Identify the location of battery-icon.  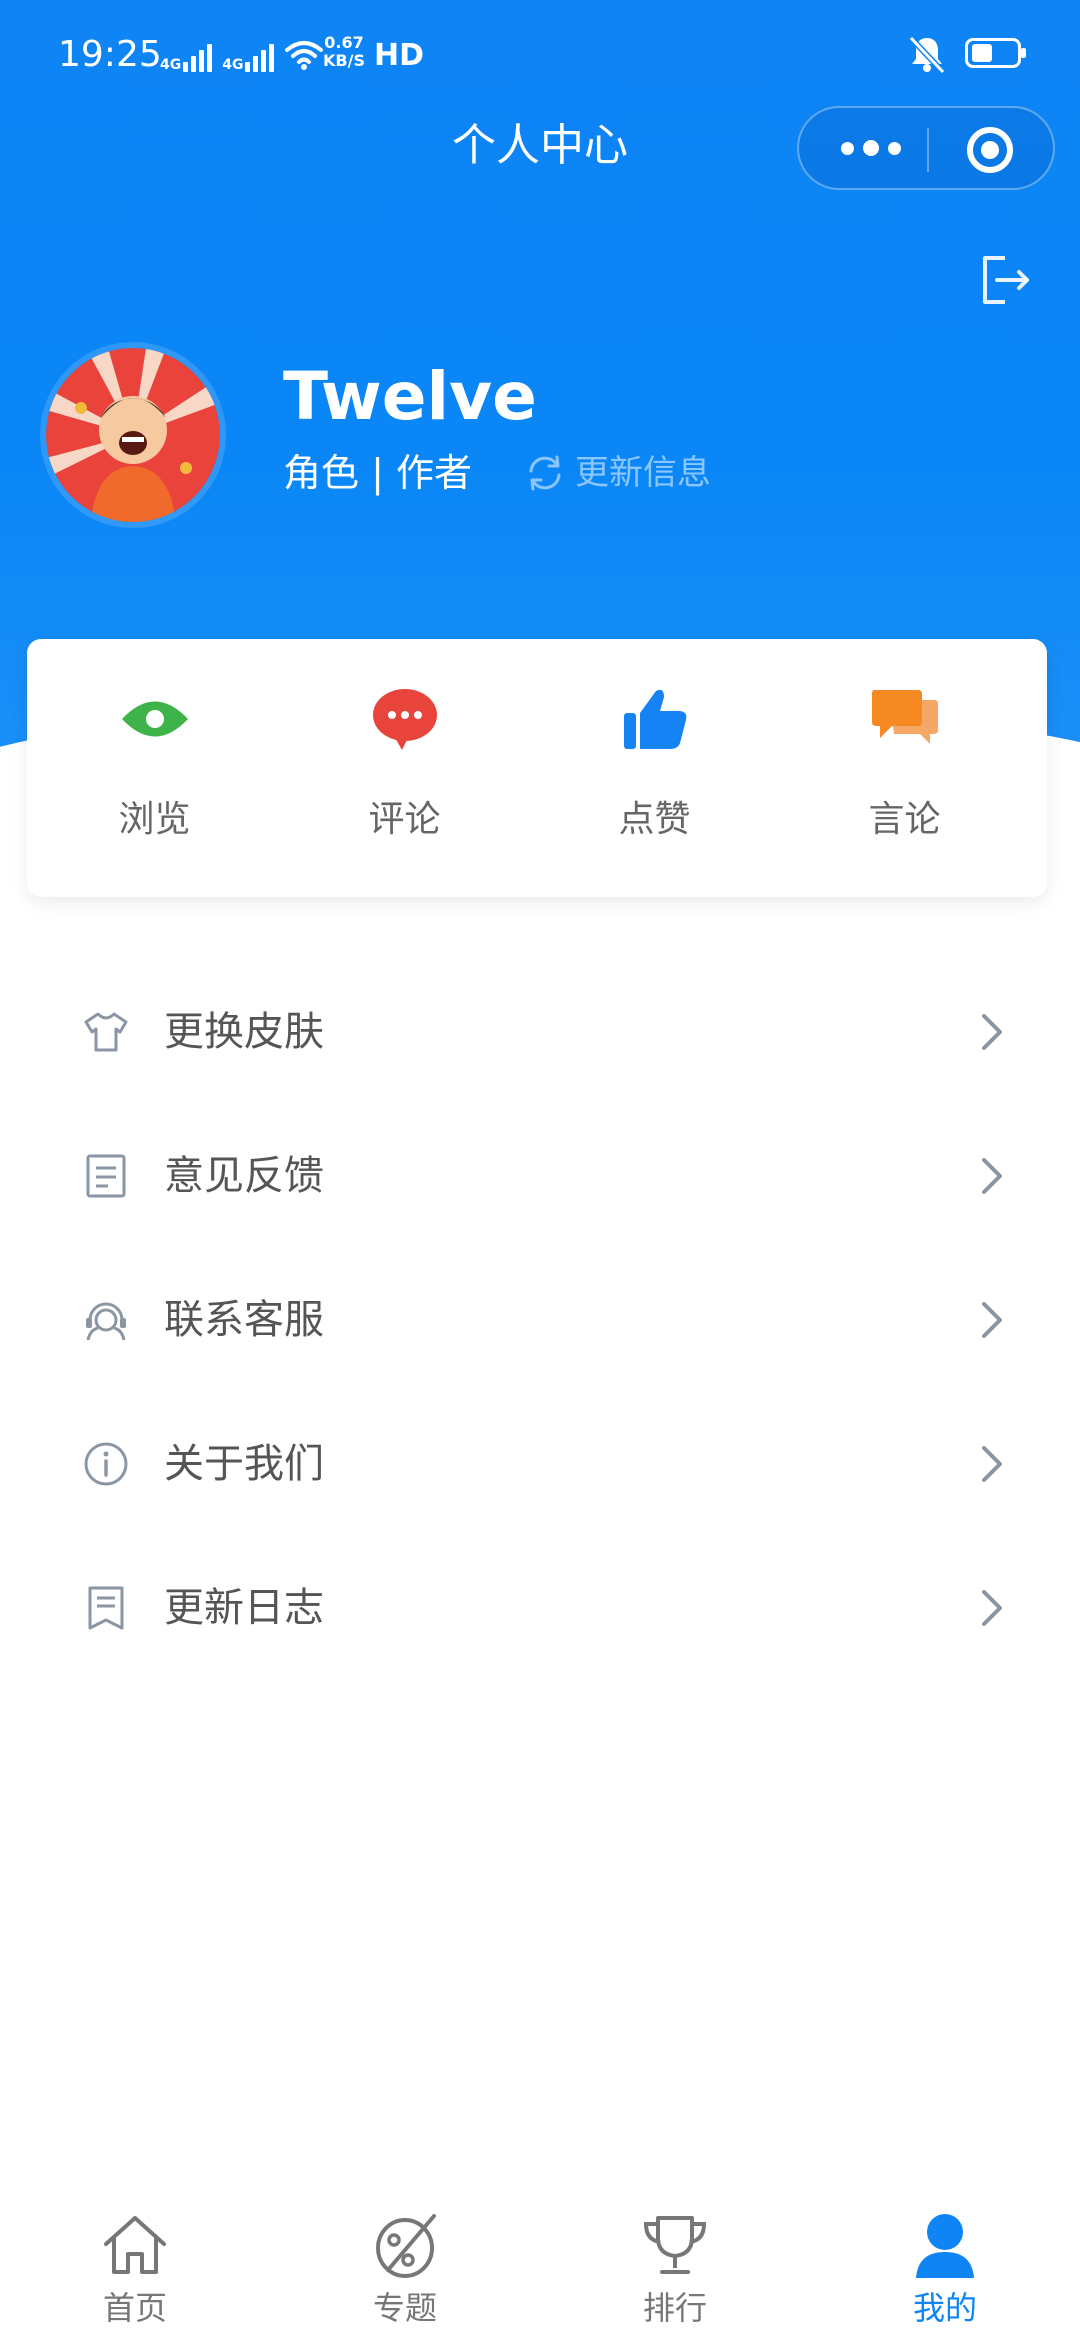
(995, 53).